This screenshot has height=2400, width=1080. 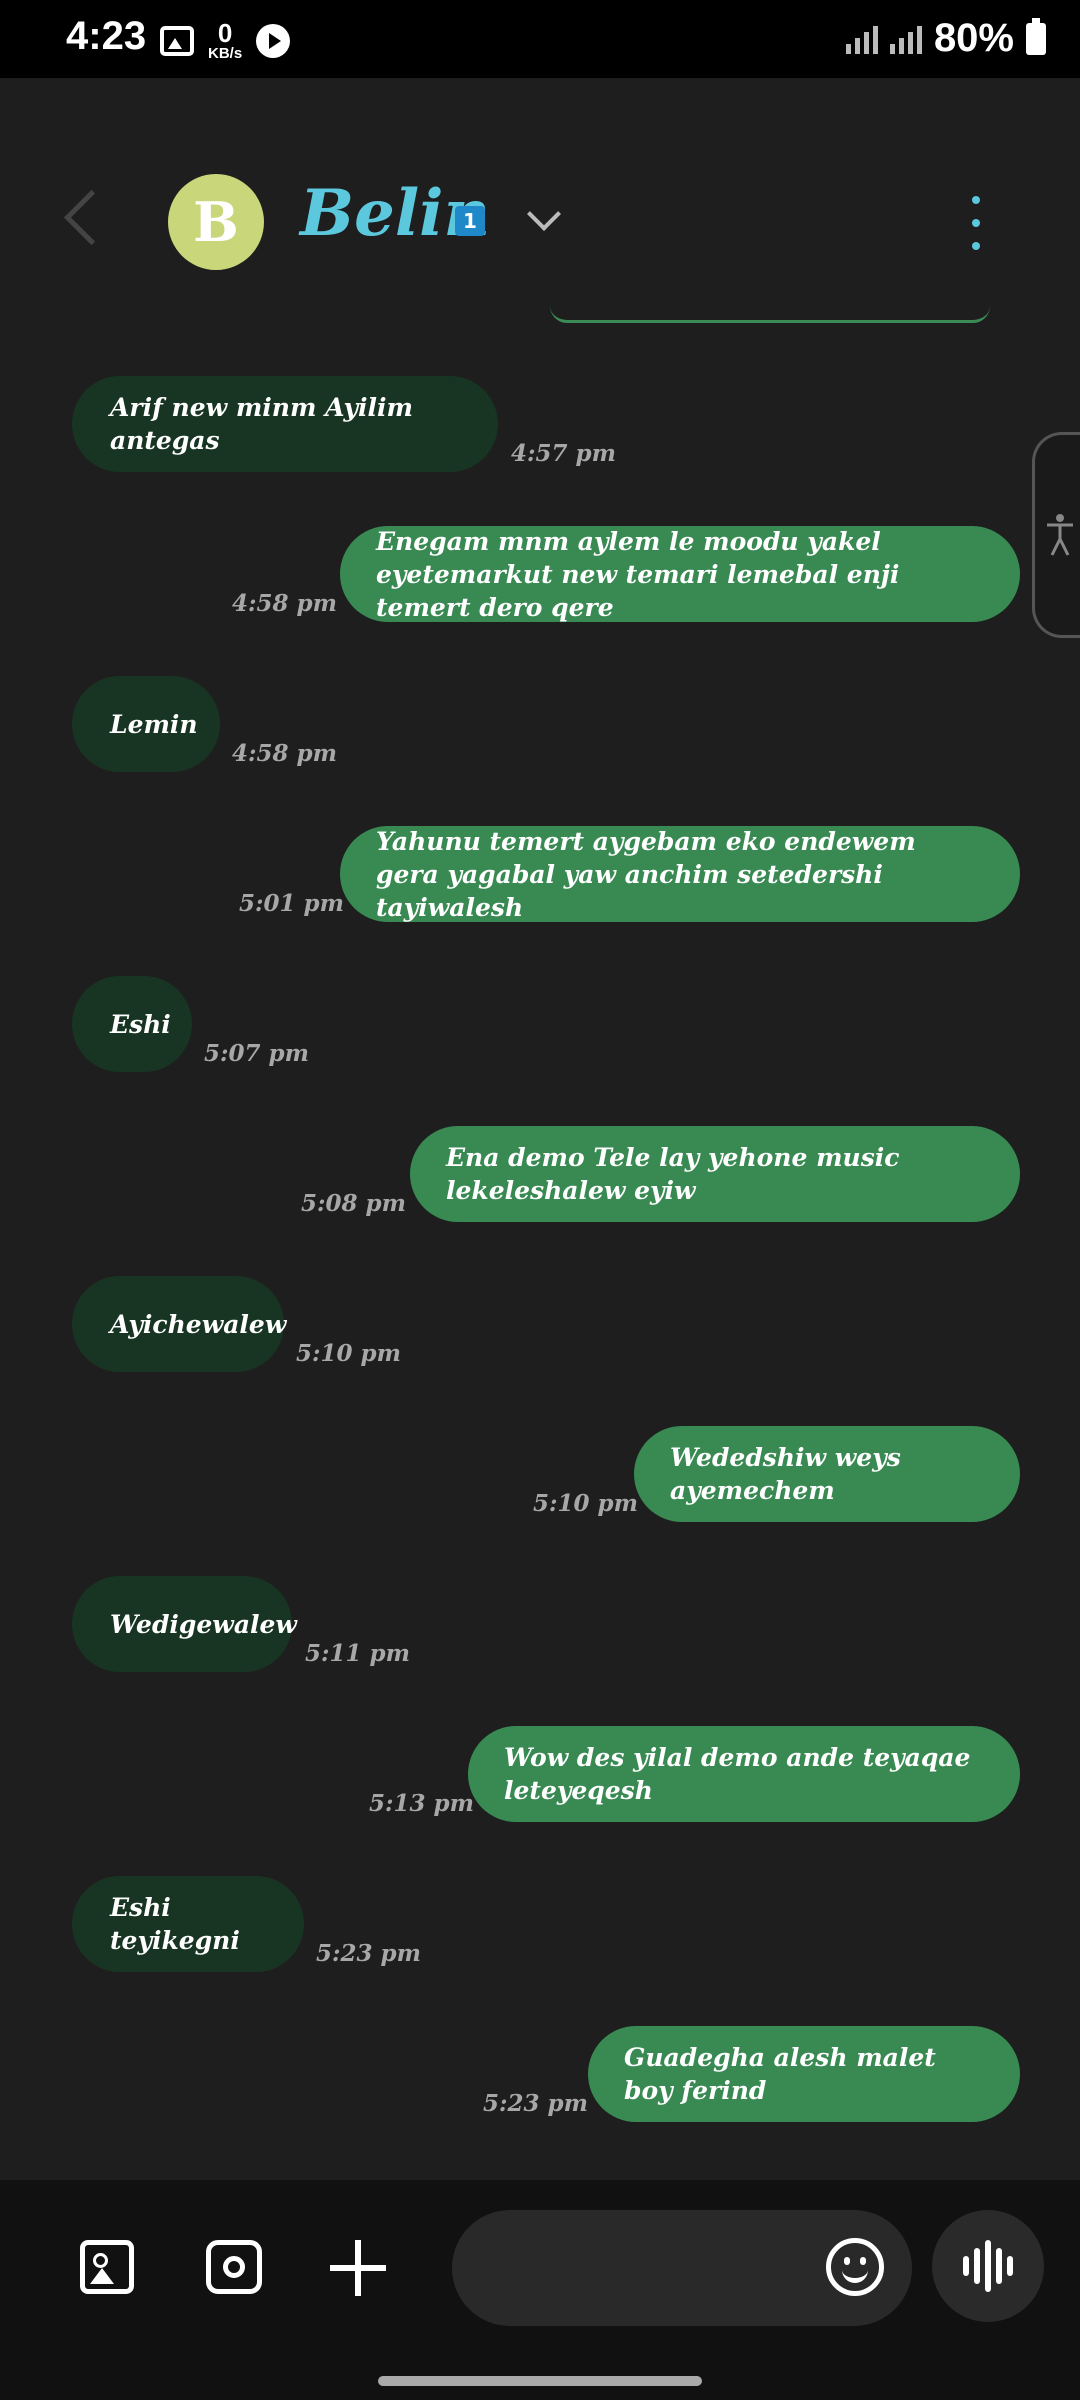 I want to click on message-composer, so click(x=540, y=2290).